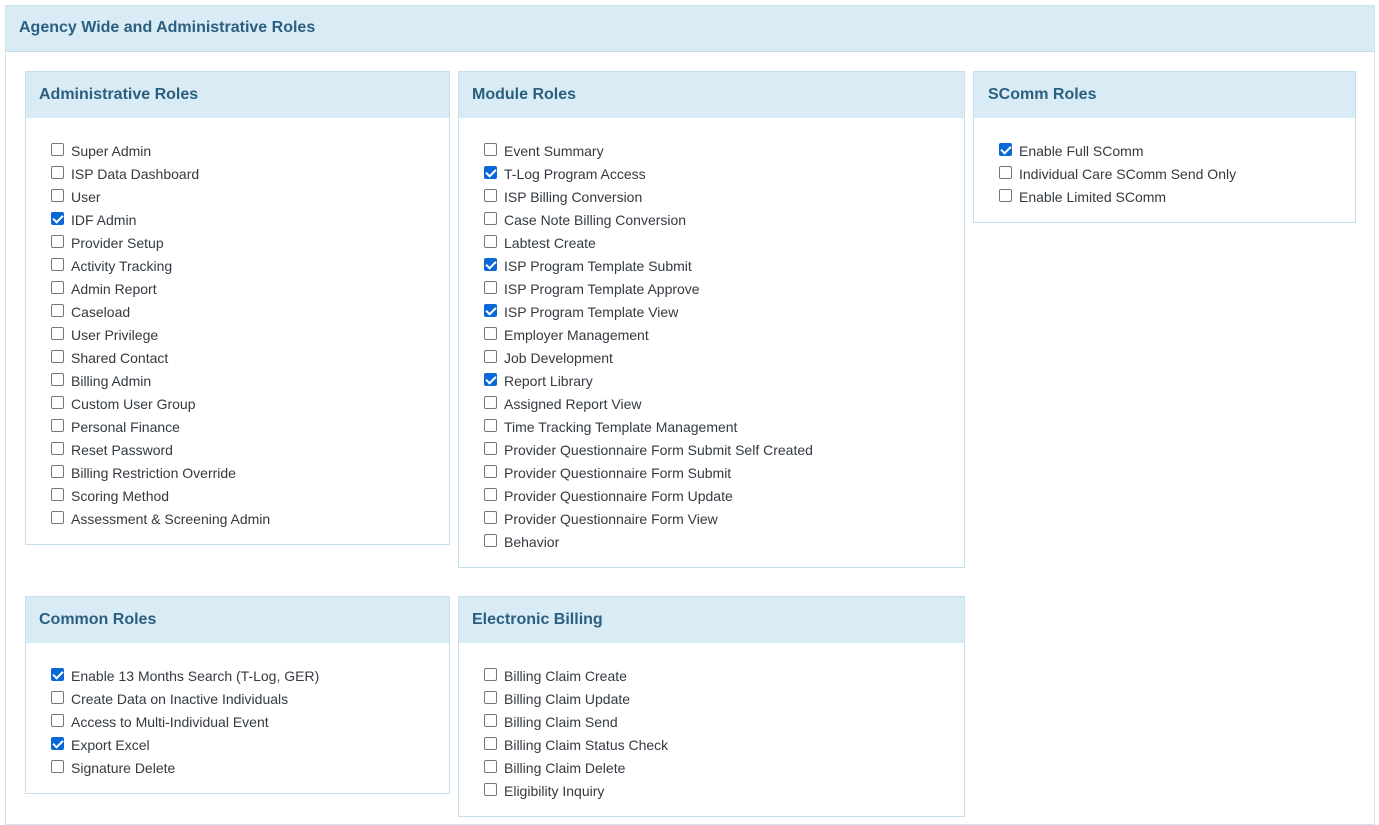  Describe the element at coordinates (723, 380) in the screenshot. I see `role-item-report-library: Report Library` at that location.